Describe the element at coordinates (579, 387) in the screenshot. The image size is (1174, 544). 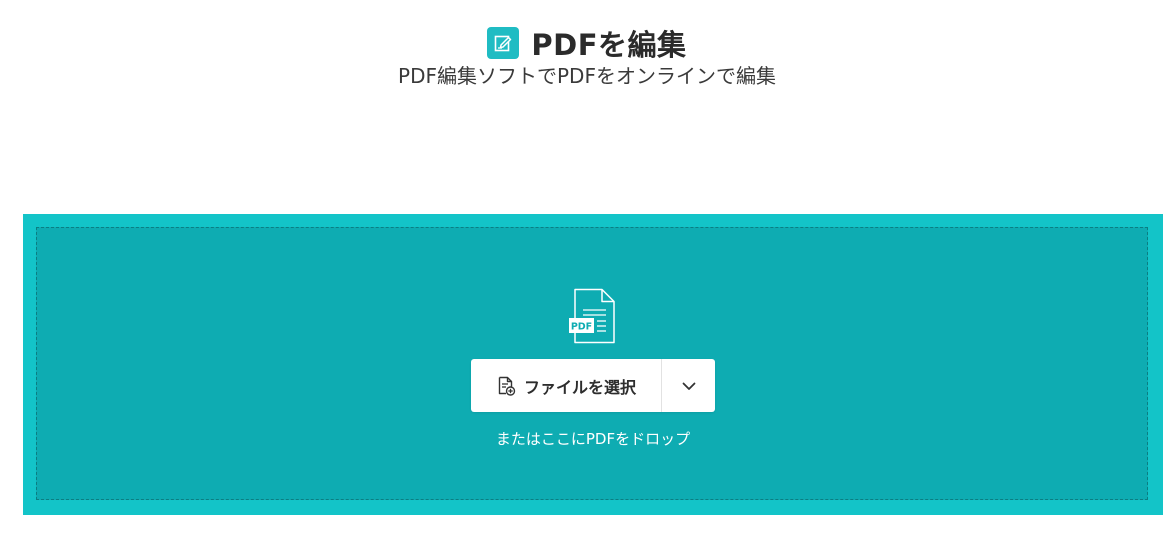
I see `select-file-label: ファイルを選択` at that location.